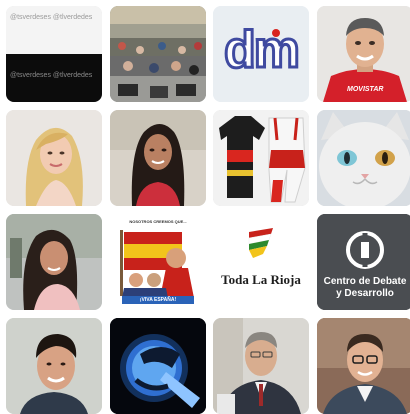 This screenshot has height=414, width=410. I want to click on rioja-flag-icon, so click(261, 262).